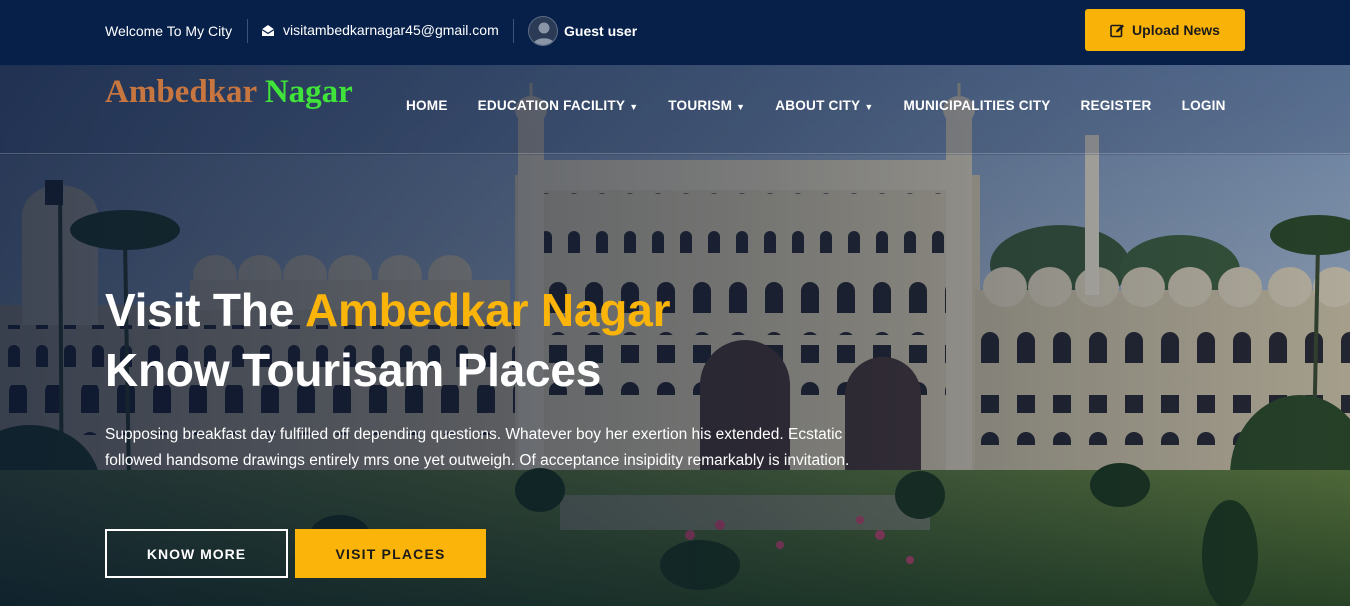  Describe the element at coordinates (700, 105) in the screenshot. I see `nav-item-label: TOURISM` at that location.